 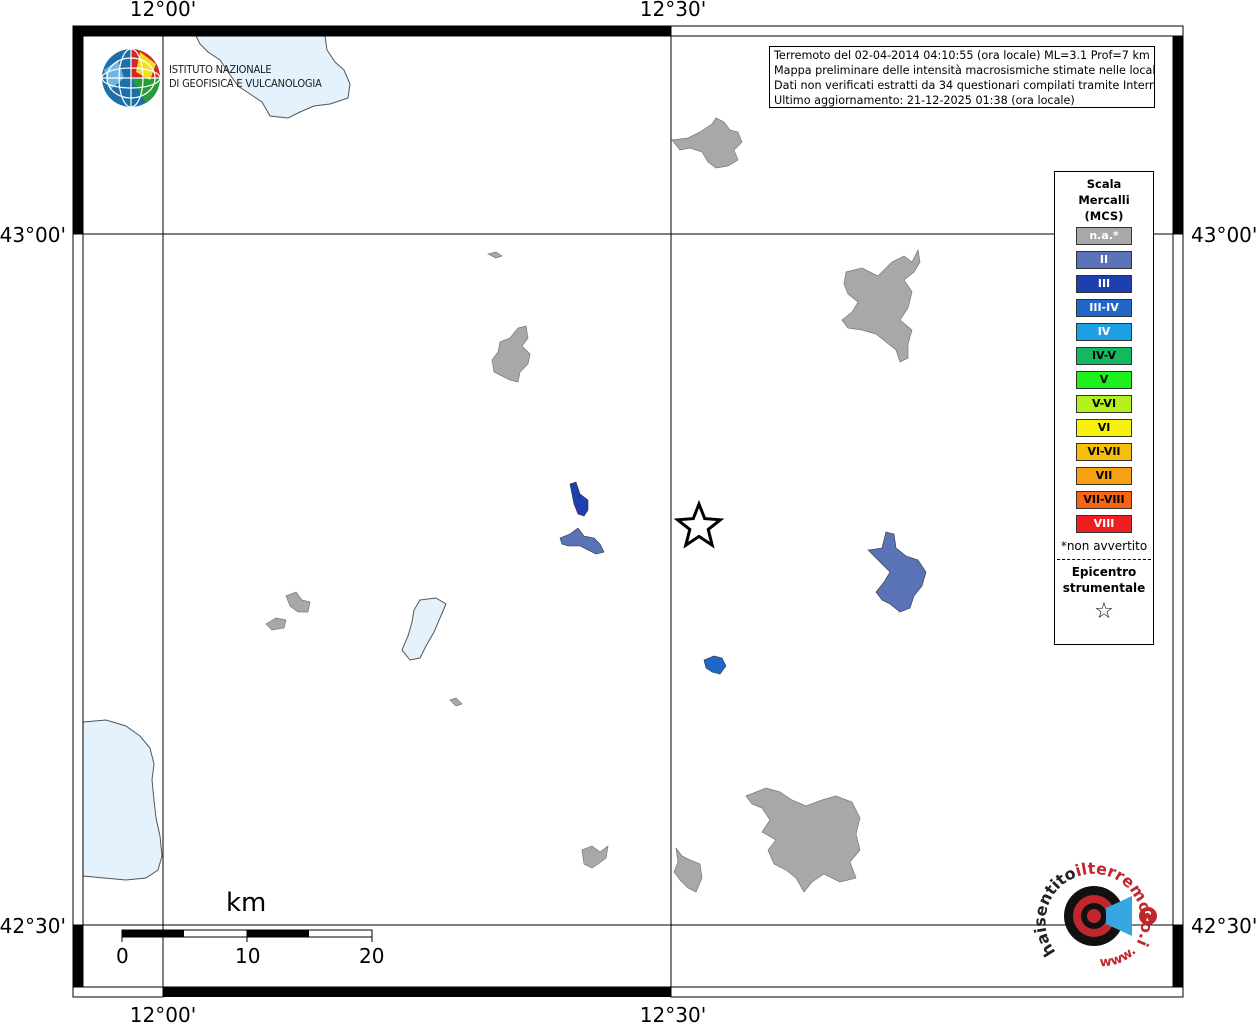 I want to click on scale-unit: km, so click(x=246, y=903).